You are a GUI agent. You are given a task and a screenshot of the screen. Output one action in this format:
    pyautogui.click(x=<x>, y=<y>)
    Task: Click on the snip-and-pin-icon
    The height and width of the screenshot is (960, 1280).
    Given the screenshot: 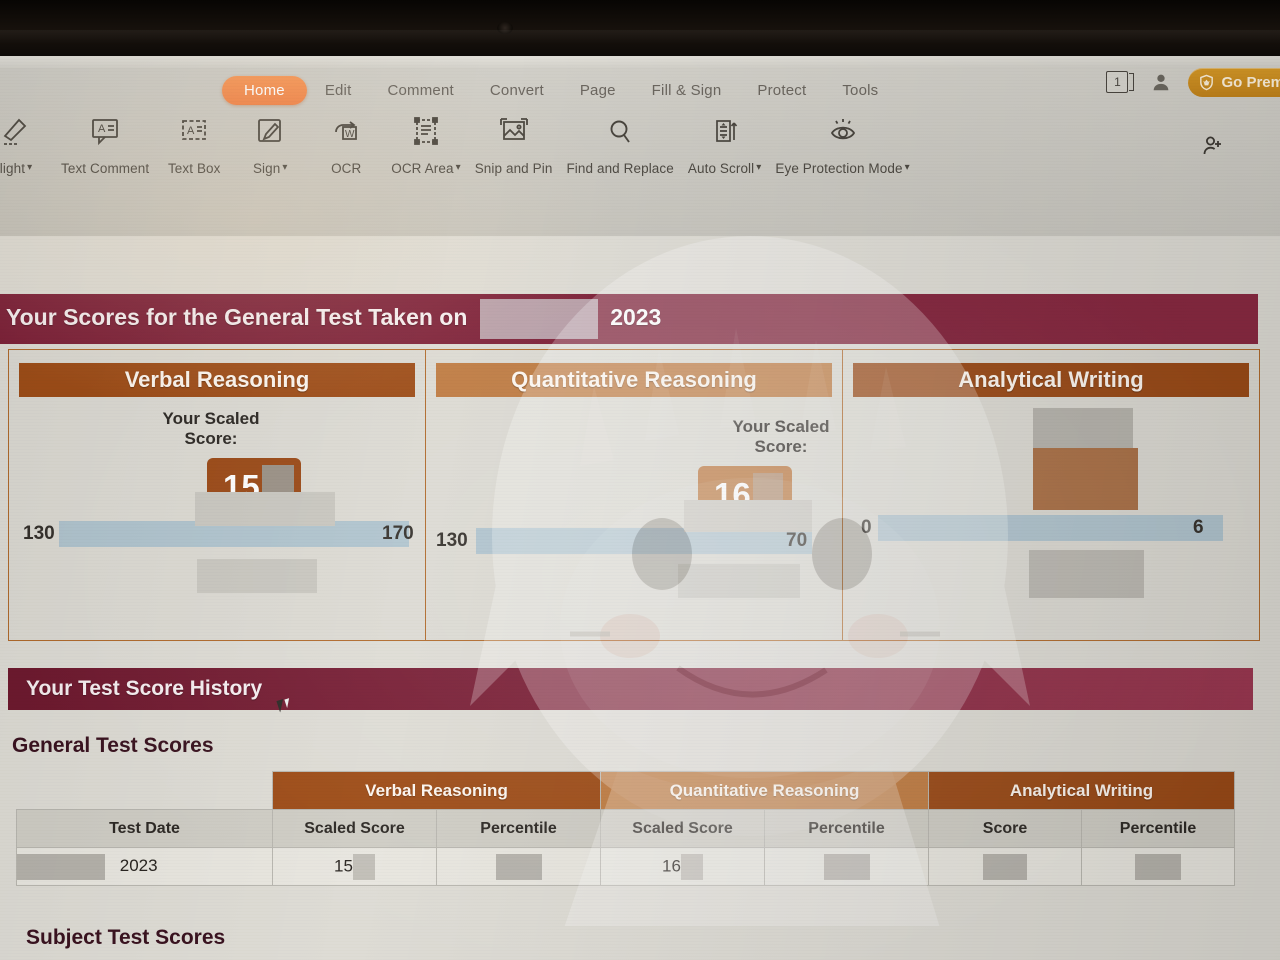 What is the action you would take?
    pyautogui.click(x=514, y=131)
    